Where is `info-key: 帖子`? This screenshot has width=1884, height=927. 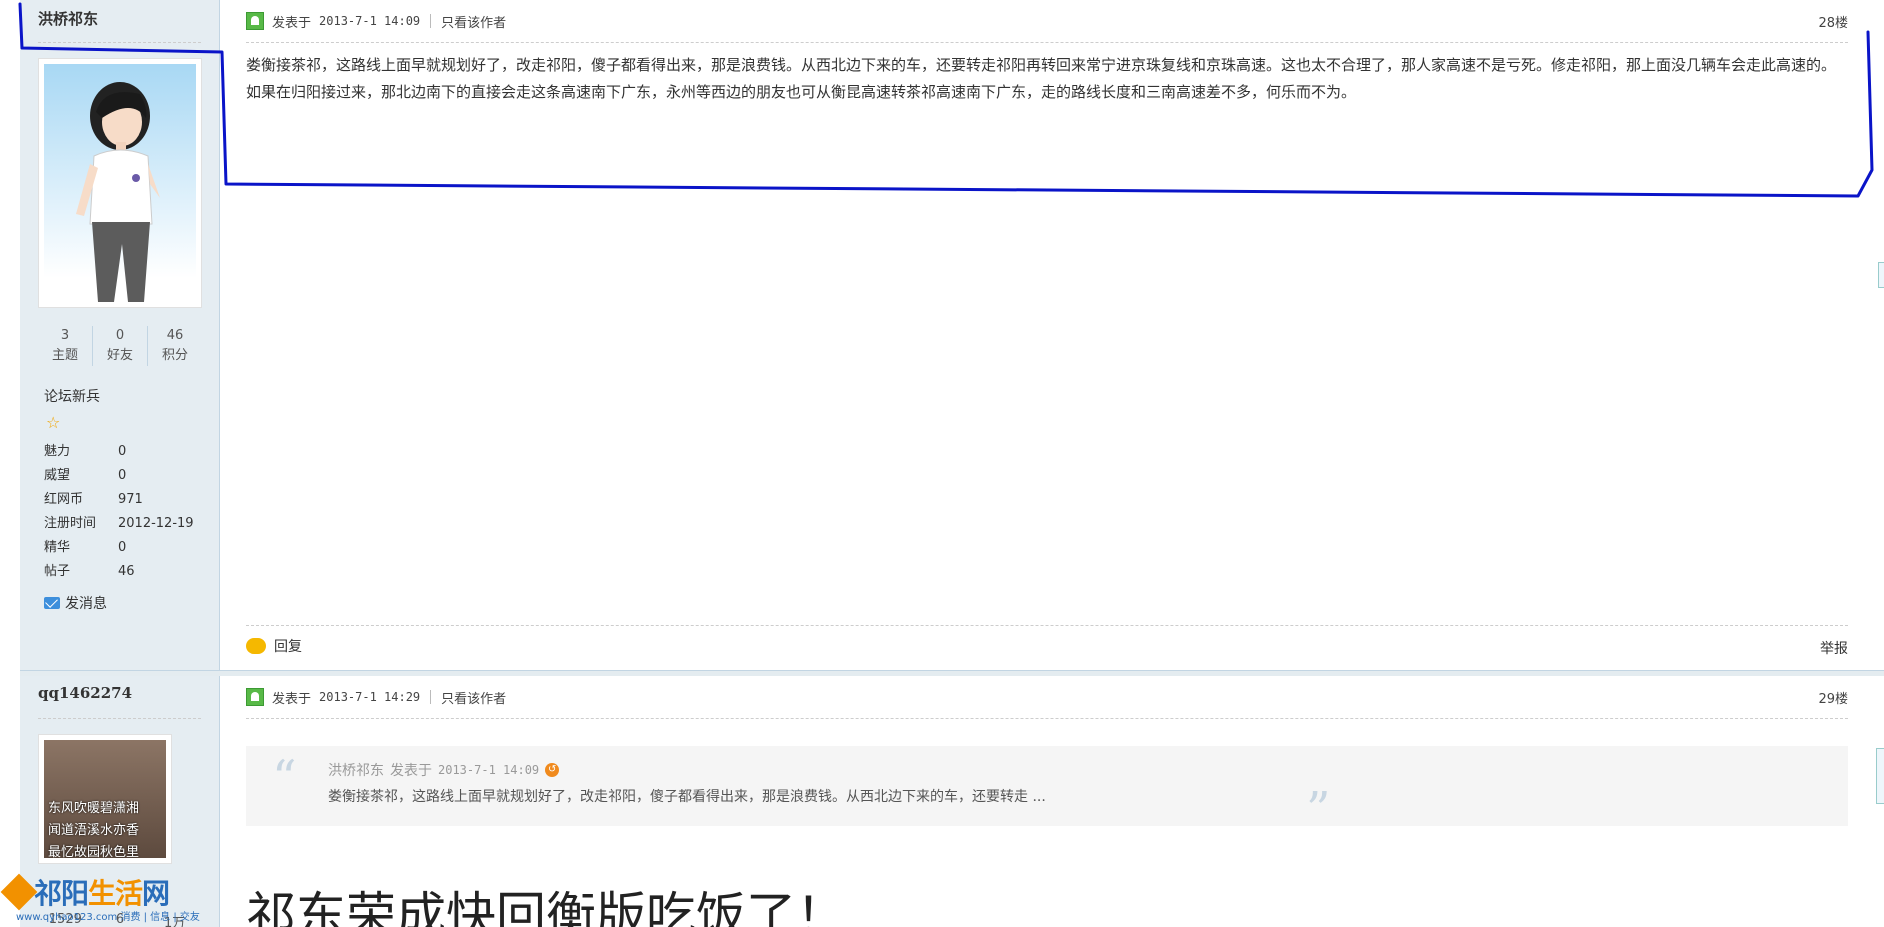 info-key: 帖子 is located at coordinates (57, 571).